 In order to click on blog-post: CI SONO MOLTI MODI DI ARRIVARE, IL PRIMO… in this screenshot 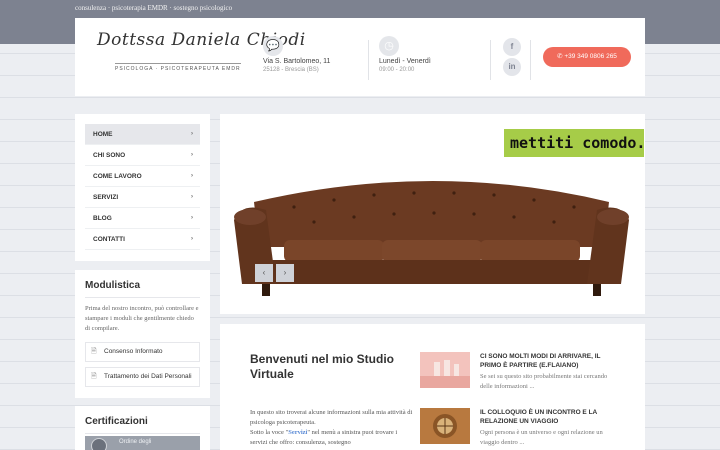, I will do `click(520, 372)`.